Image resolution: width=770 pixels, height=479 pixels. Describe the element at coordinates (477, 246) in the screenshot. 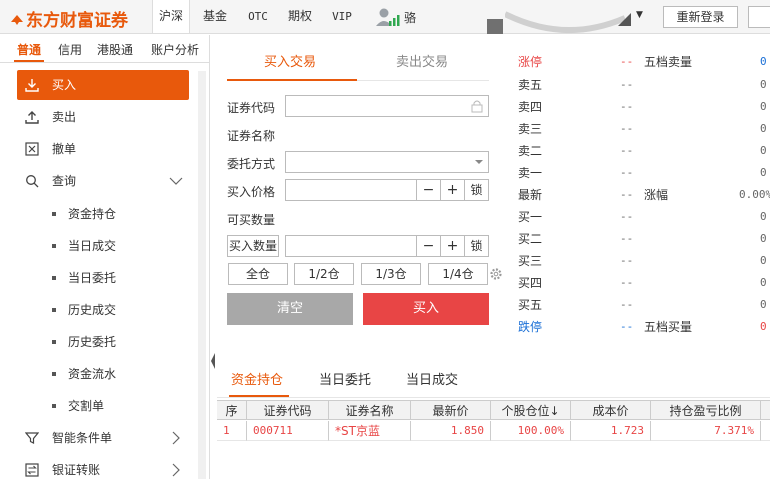

I see `qty-lock-button: 锁` at that location.